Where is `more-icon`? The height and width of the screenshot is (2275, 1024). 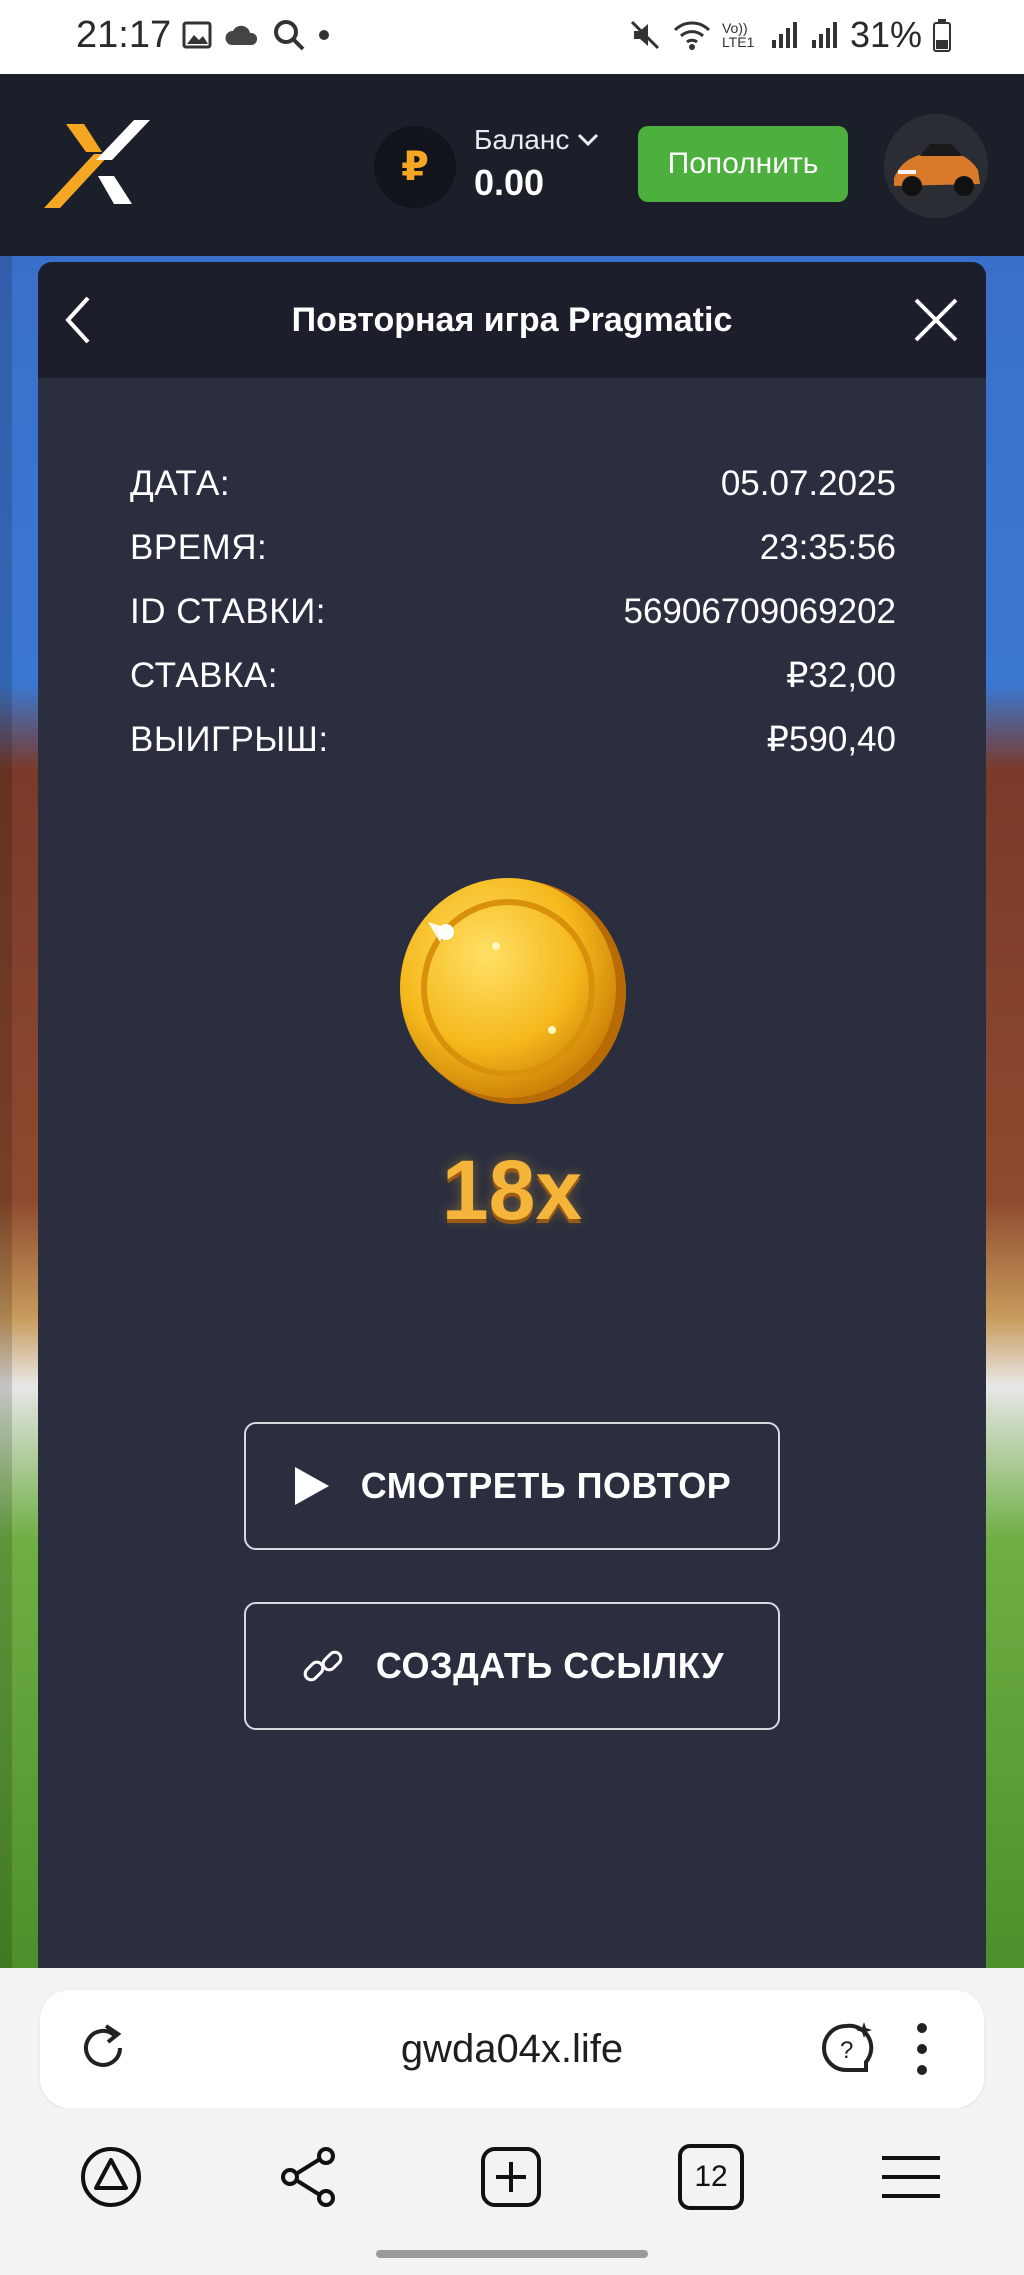
more-icon is located at coordinates (922, 2049).